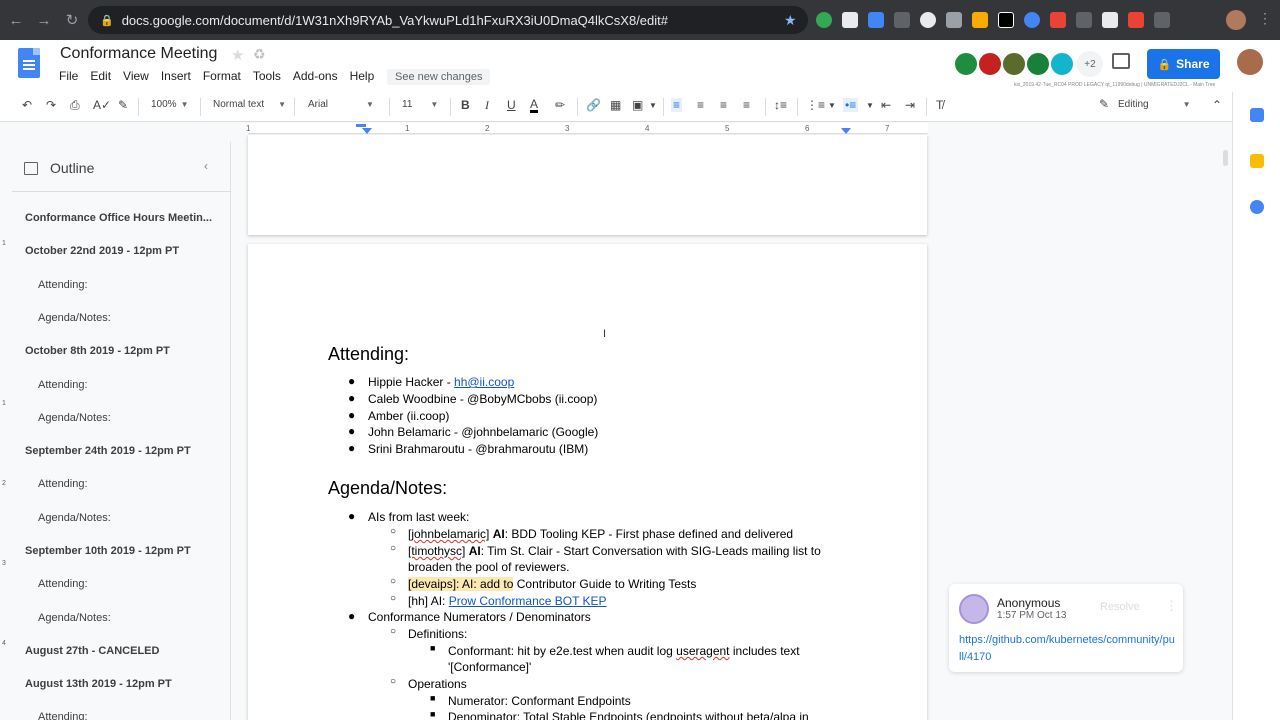 The image size is (1280, 720). What do you see at coordinates (439, 77) in the screenshot?
I see `see-new-changes-button: See new changes` at bounding box center [439, 77].